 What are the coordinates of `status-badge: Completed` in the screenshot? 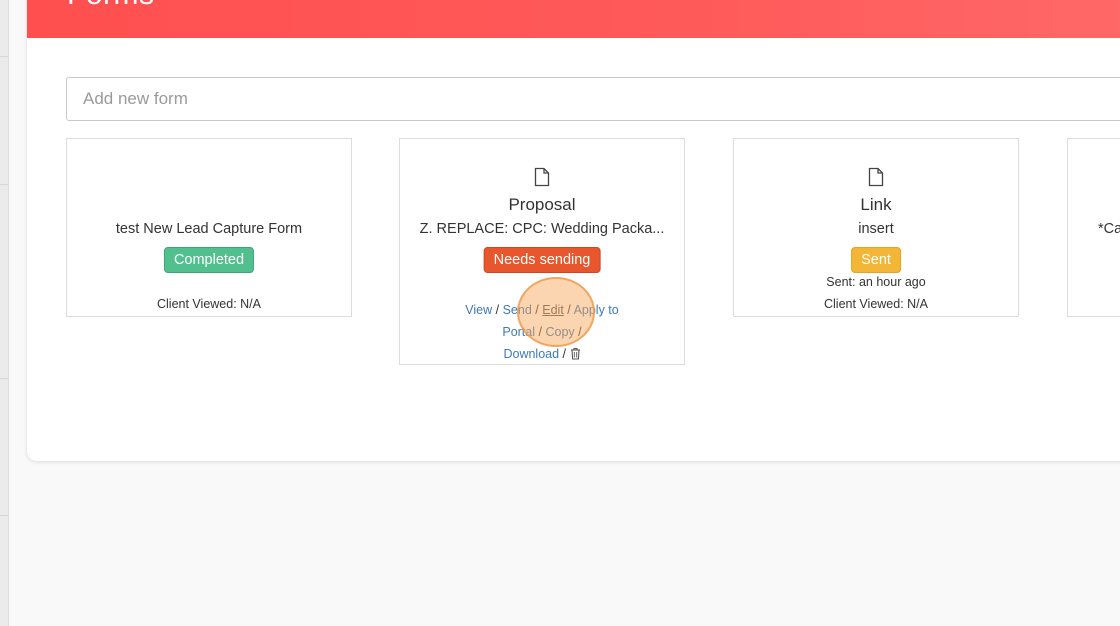 It's located at (209, 260).